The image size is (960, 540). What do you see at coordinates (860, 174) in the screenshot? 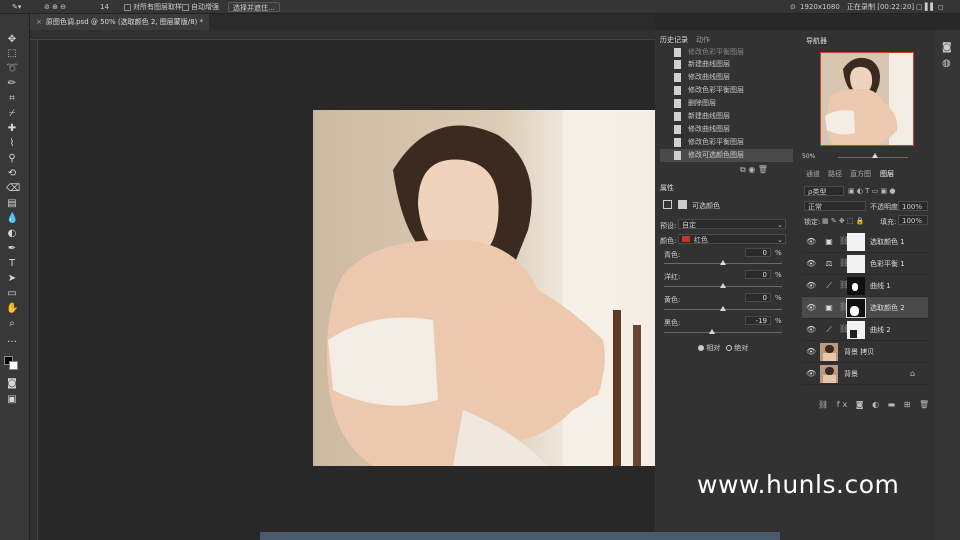
I see `histogram-tab: 直方图` at bounding box center [860, 174].